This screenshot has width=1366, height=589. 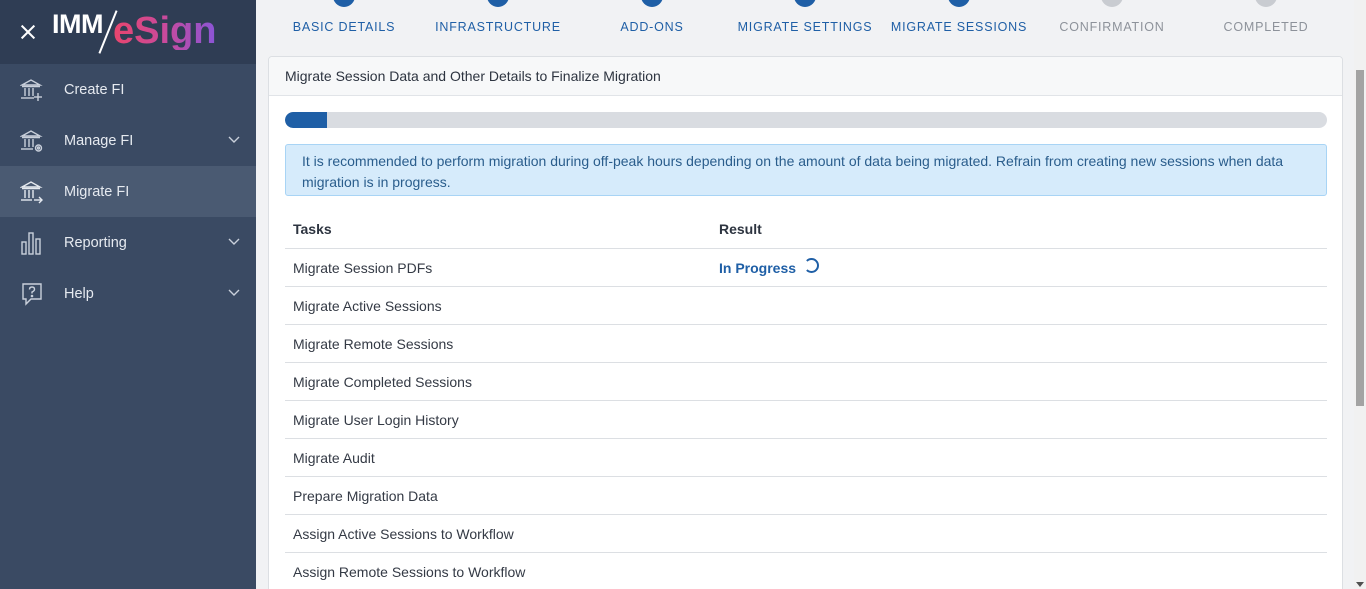 What do you see at coordinates (498, 27) in the screenshot?
I see `step-label: INFRASTRUCTURE` at bounding box center [498, 27].